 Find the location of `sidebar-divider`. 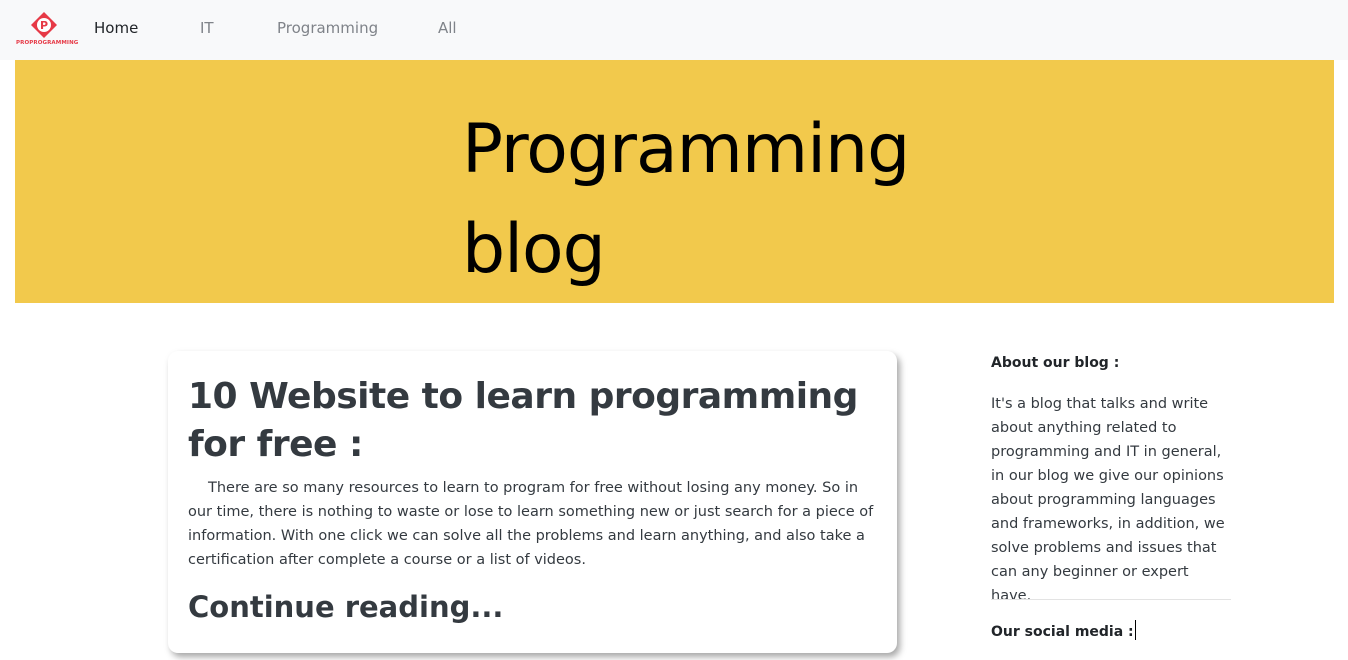

sidebar-divider is located at coordinates (1111, 599).